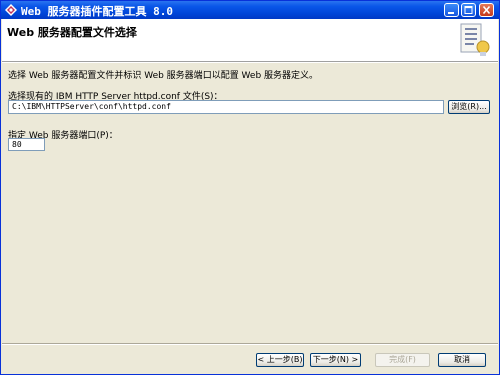 The height and width of the screenshot is (375, 500). I want to click on next-button: 下一步(N) >, so click(335, 360).